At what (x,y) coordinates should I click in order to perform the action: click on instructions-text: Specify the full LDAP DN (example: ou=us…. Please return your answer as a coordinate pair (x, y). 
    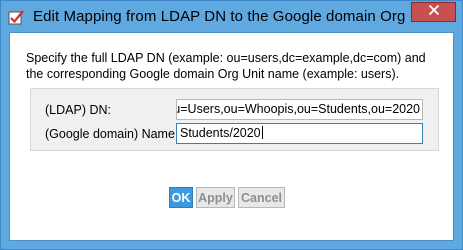
    Looking at the image, I should click on (226, 66).